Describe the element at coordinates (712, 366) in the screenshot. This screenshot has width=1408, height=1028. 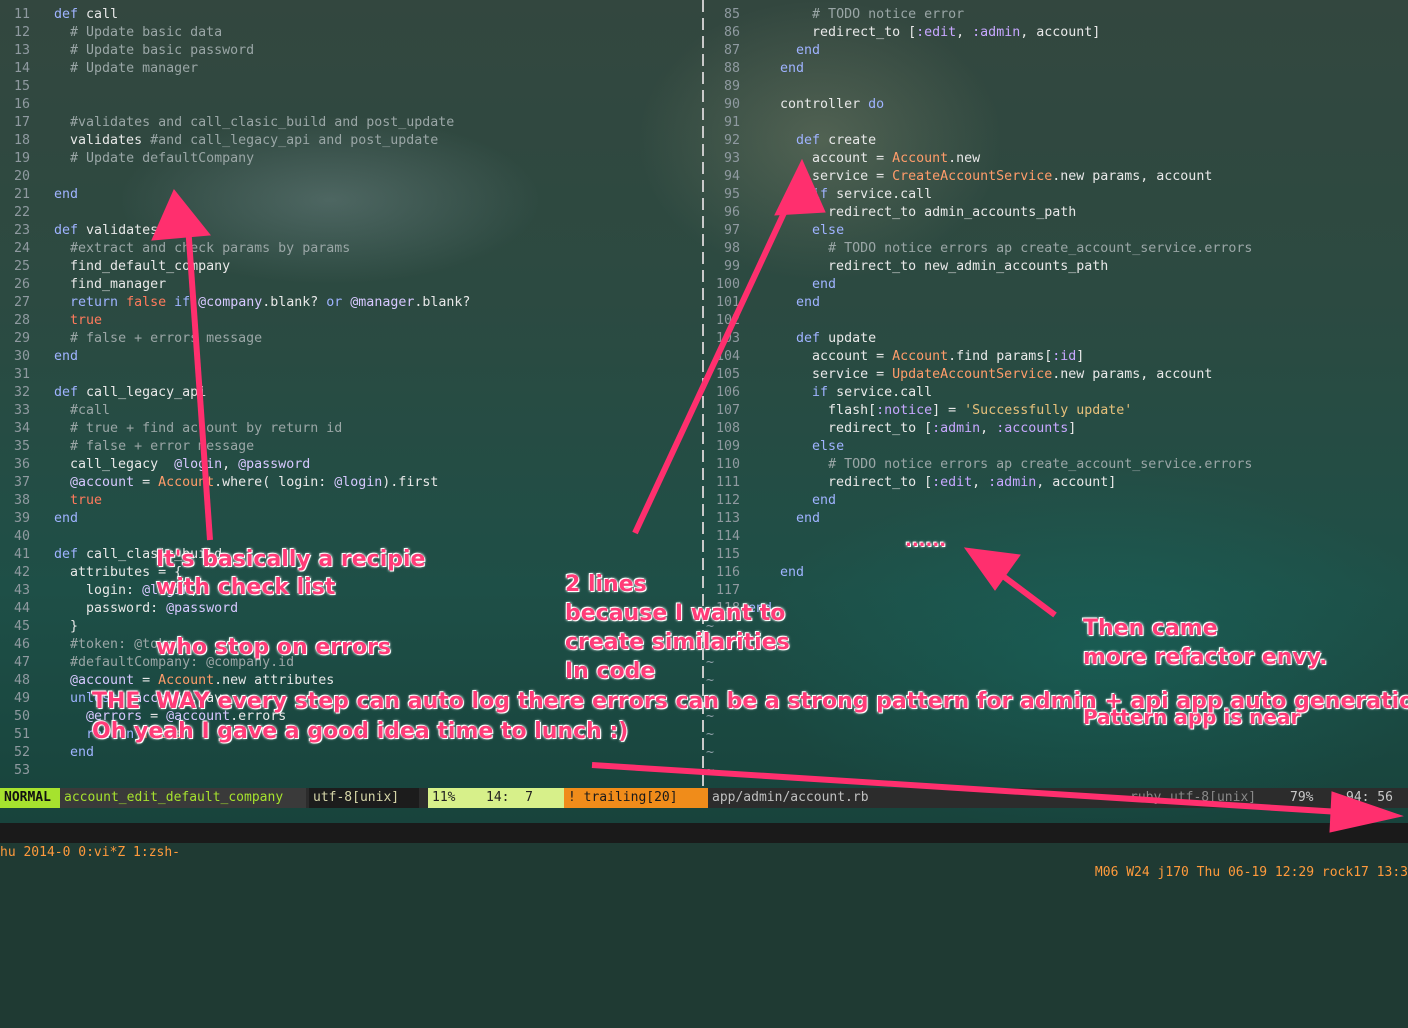
I see `arrow-two-lines` at that location.